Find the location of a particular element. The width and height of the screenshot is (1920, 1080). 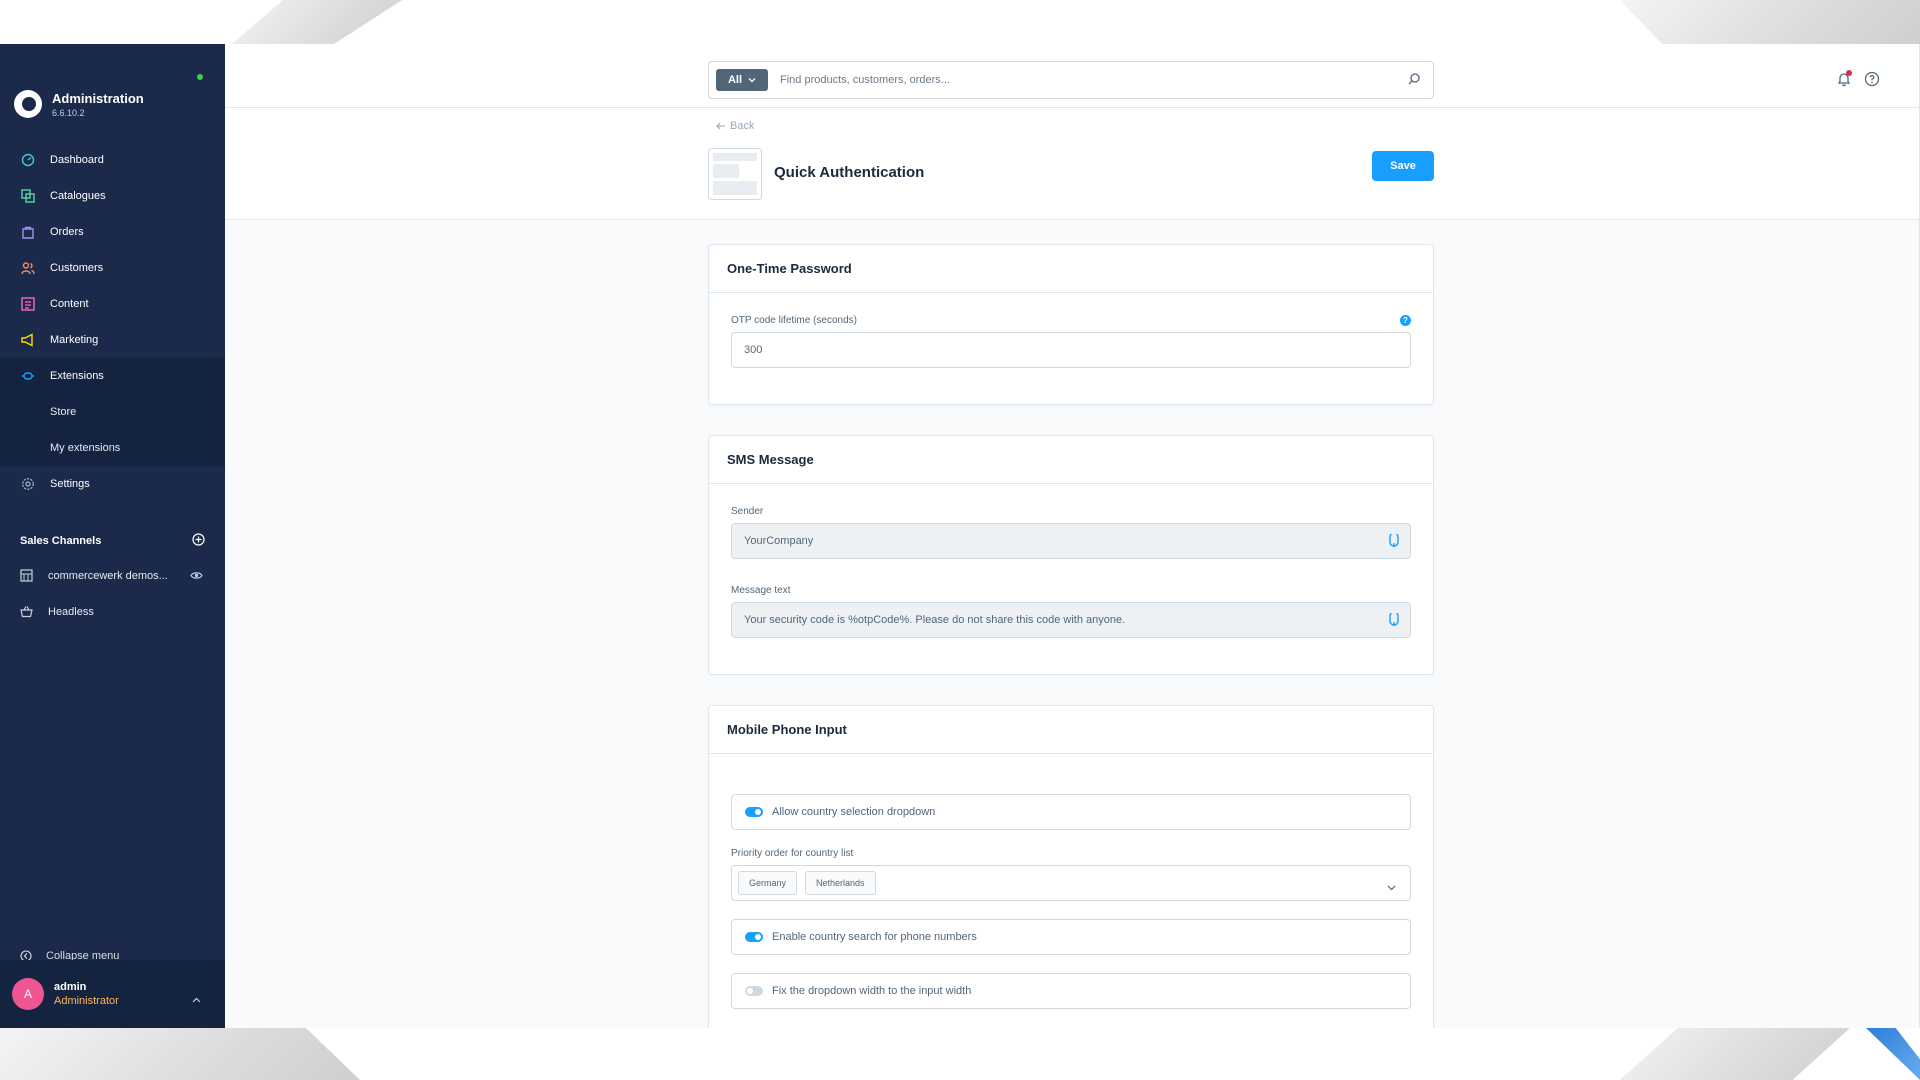

smart-bar: Back Quick Authentication Save is located at coordinates (1072, 164).